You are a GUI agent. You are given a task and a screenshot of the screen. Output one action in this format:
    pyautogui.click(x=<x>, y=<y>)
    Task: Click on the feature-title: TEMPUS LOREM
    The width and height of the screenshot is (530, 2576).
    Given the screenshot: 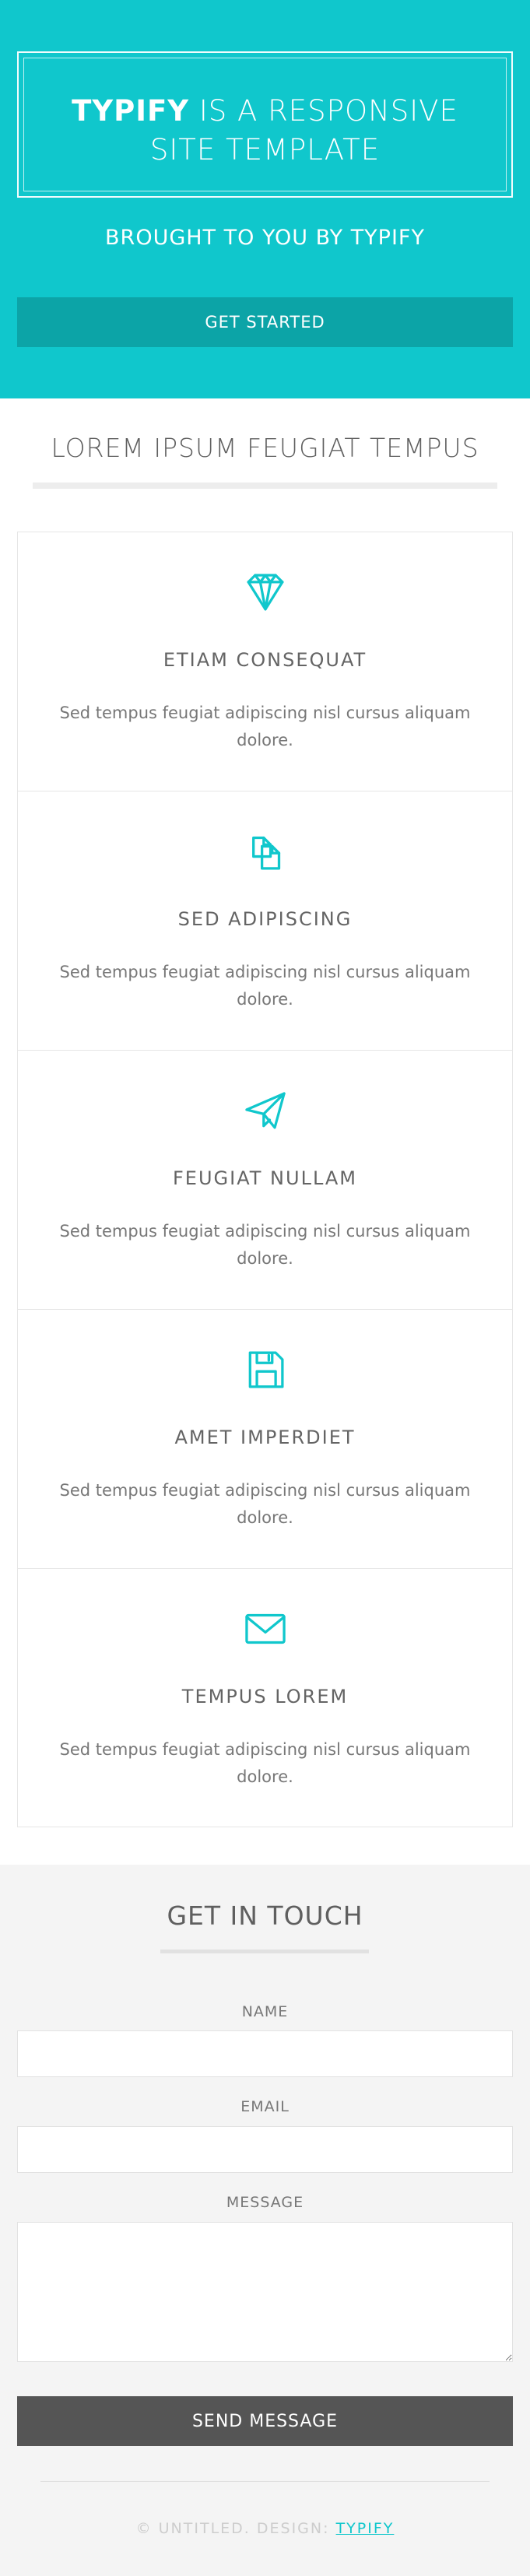 What is the action you would take?
    pyautogui.click(x=265, y=1697)
    